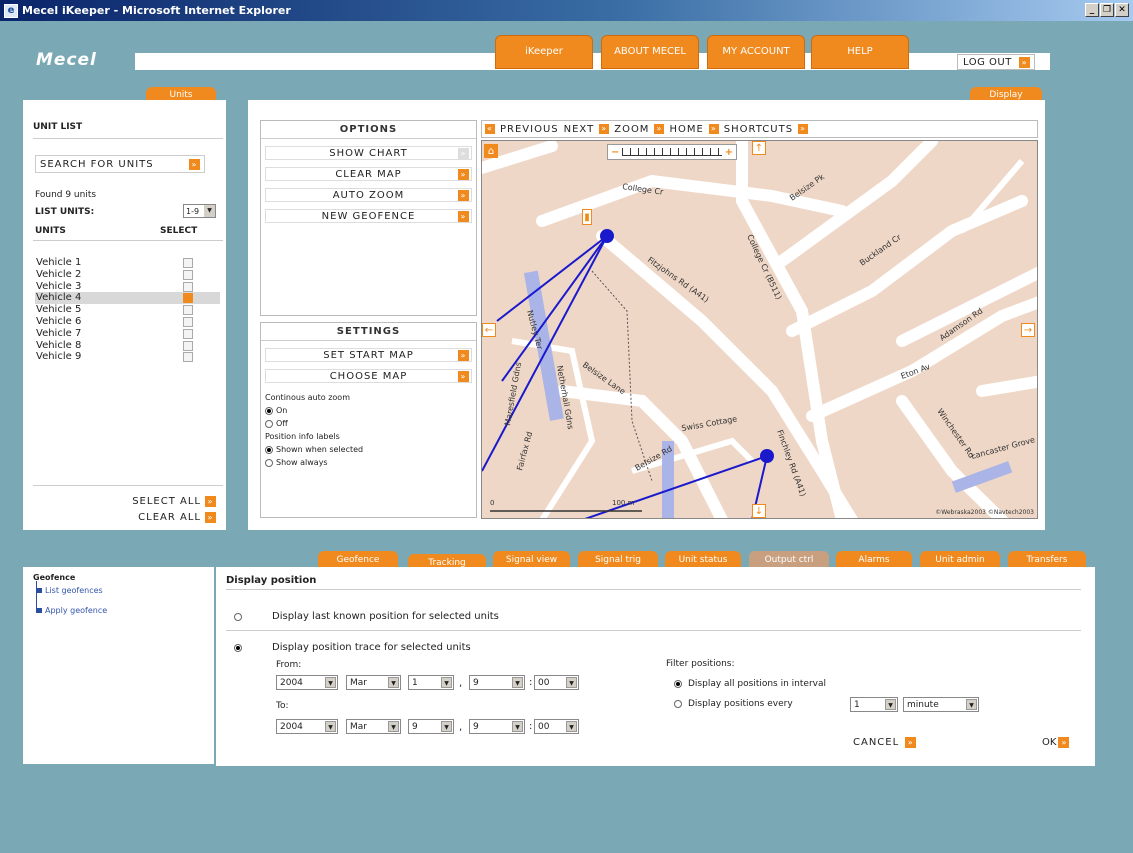 The width and height of the screenshot is (1133, 853). Describe the element at coordinates (373, 726) in the screenshot. I see `to-month-select: Mar ▼` at that location.